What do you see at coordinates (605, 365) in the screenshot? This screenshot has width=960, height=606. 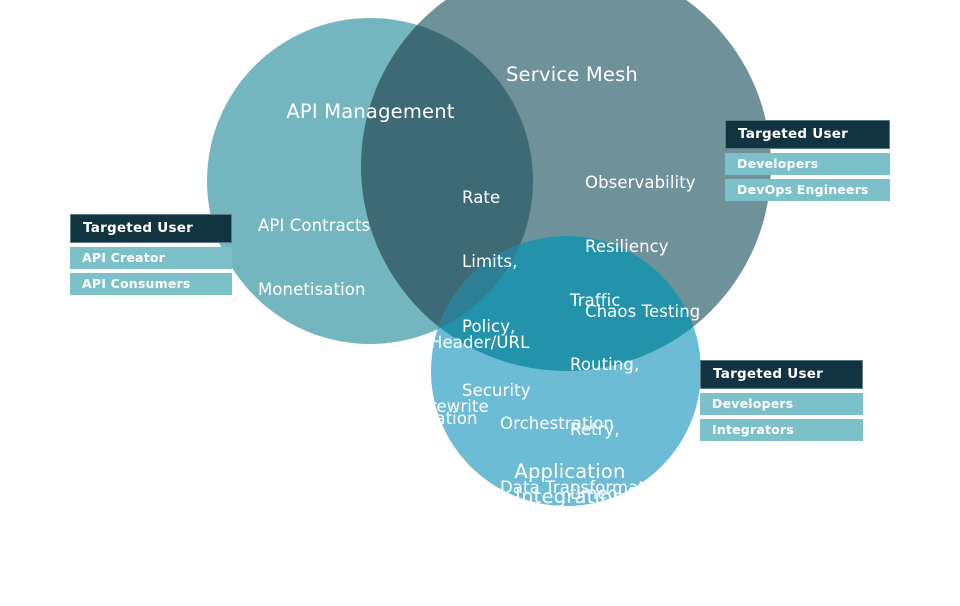 I see `overlap-sm-ai-line-1: Routing,` at bounding box center [605, 365].